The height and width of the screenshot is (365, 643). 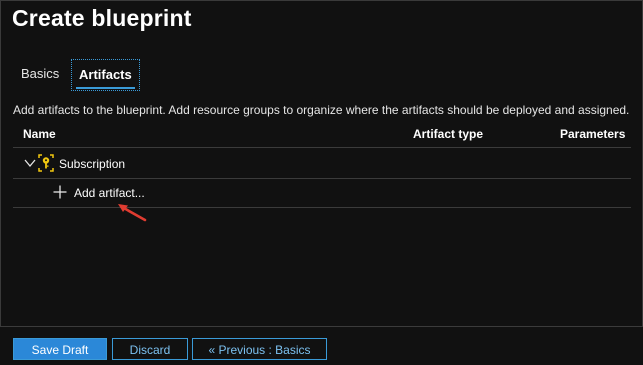 What do you see at coordinates (92, 164) in the screenshot?
I see `subscription-label: Subscription` at bounding box center [92, 164].